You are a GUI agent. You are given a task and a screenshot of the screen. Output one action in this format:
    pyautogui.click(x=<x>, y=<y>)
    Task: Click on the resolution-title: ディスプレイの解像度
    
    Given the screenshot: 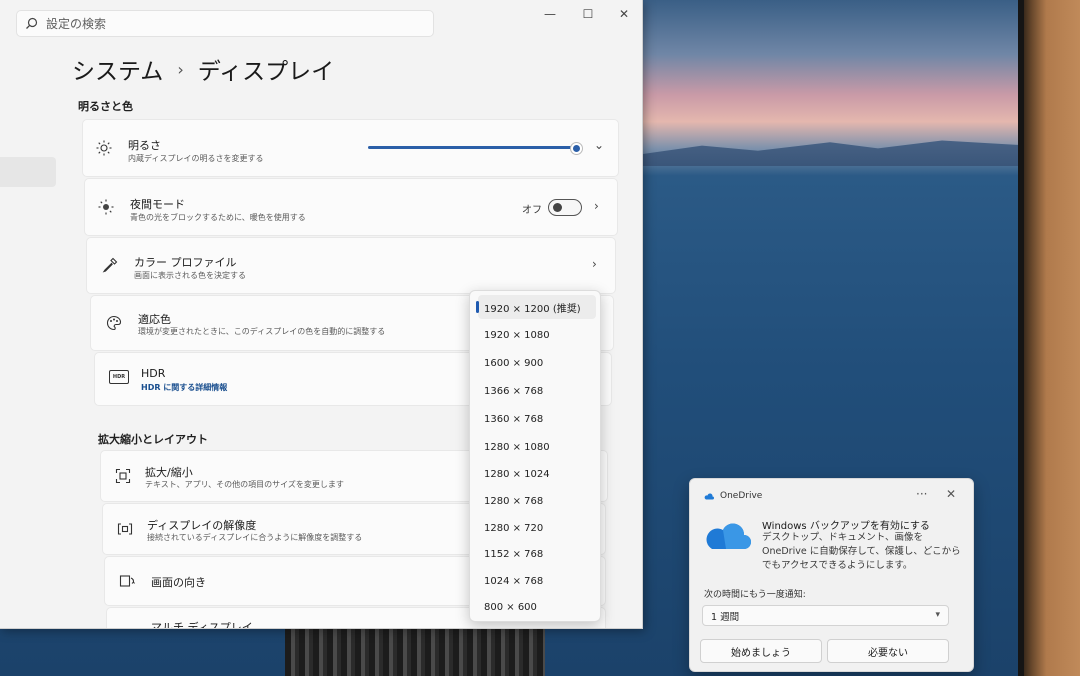 What is the action you would take?
    pyautogui.click(x=202, y=525)
    